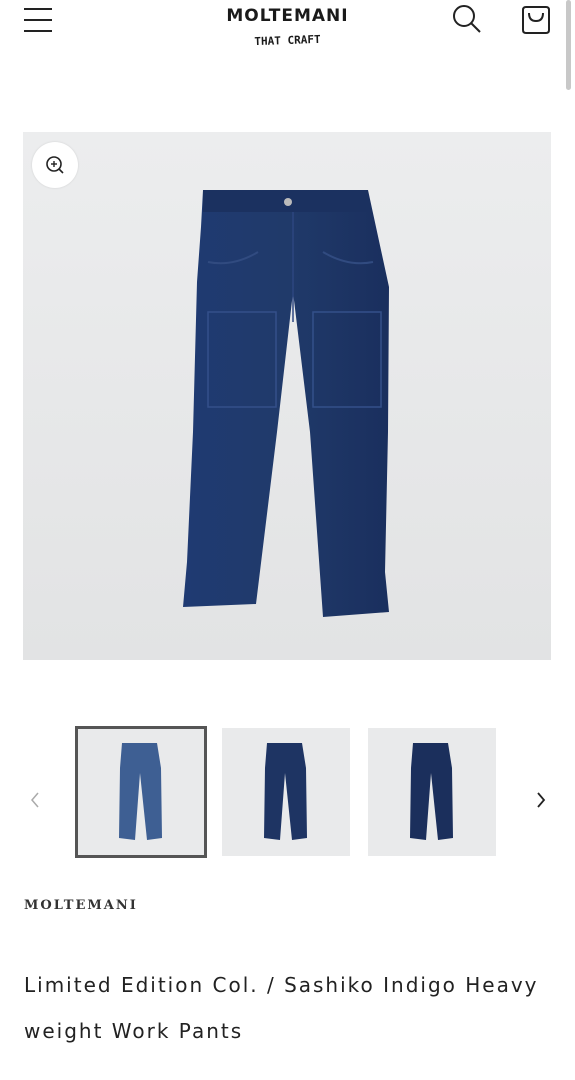  I want to click on page-scrollbar, so click(568, 45).